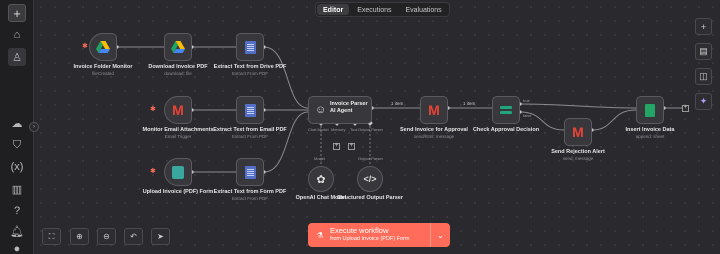 The image size is (720, 254). What do you see at coordinates (319, 158) in the screenshot?
I see `port-label-model: Model` at bounding box center [319, 158].